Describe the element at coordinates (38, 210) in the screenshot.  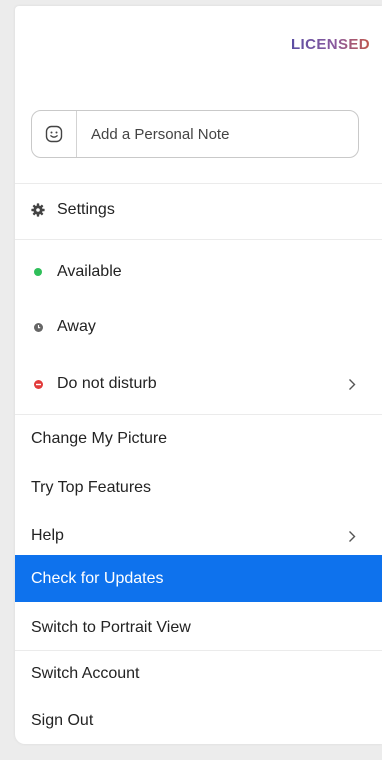
I see `gear-icon` at that location.